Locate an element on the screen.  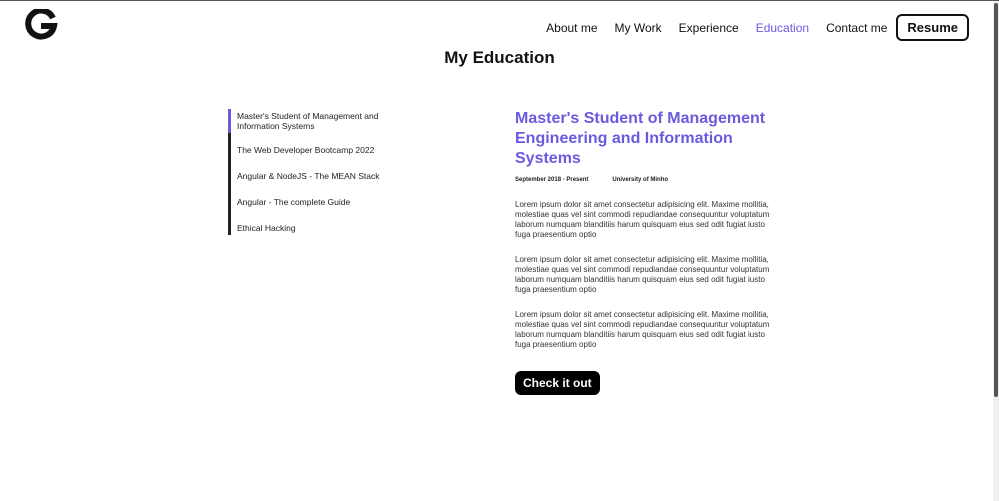
education-school: University of Minho is located at coordinates (640, 180).